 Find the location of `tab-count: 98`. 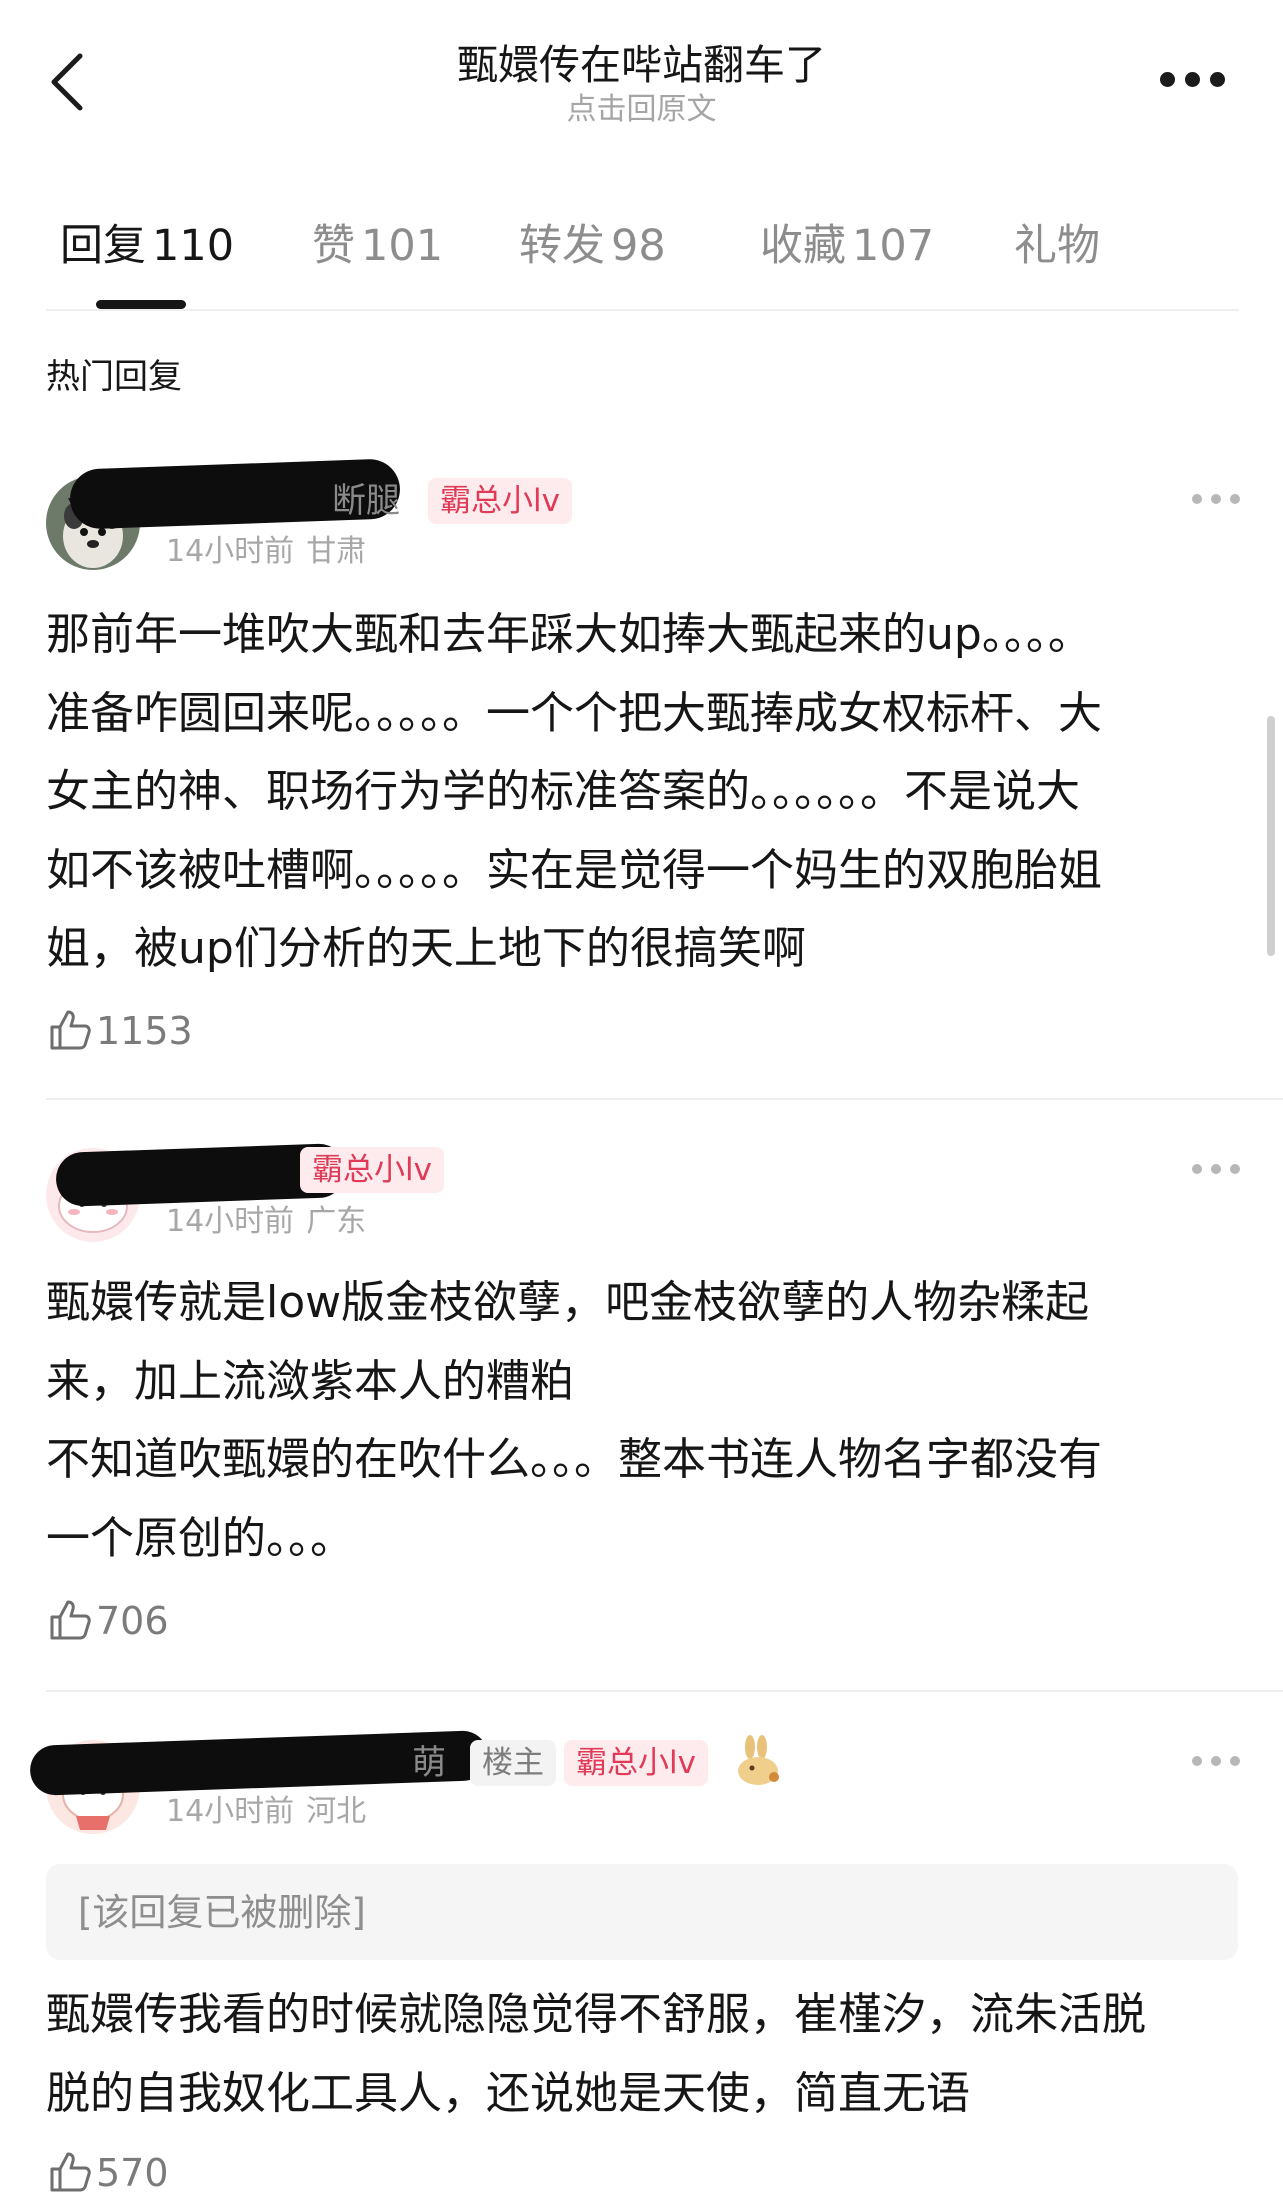

tab-count: 98 is located at coordinates (638, 246).